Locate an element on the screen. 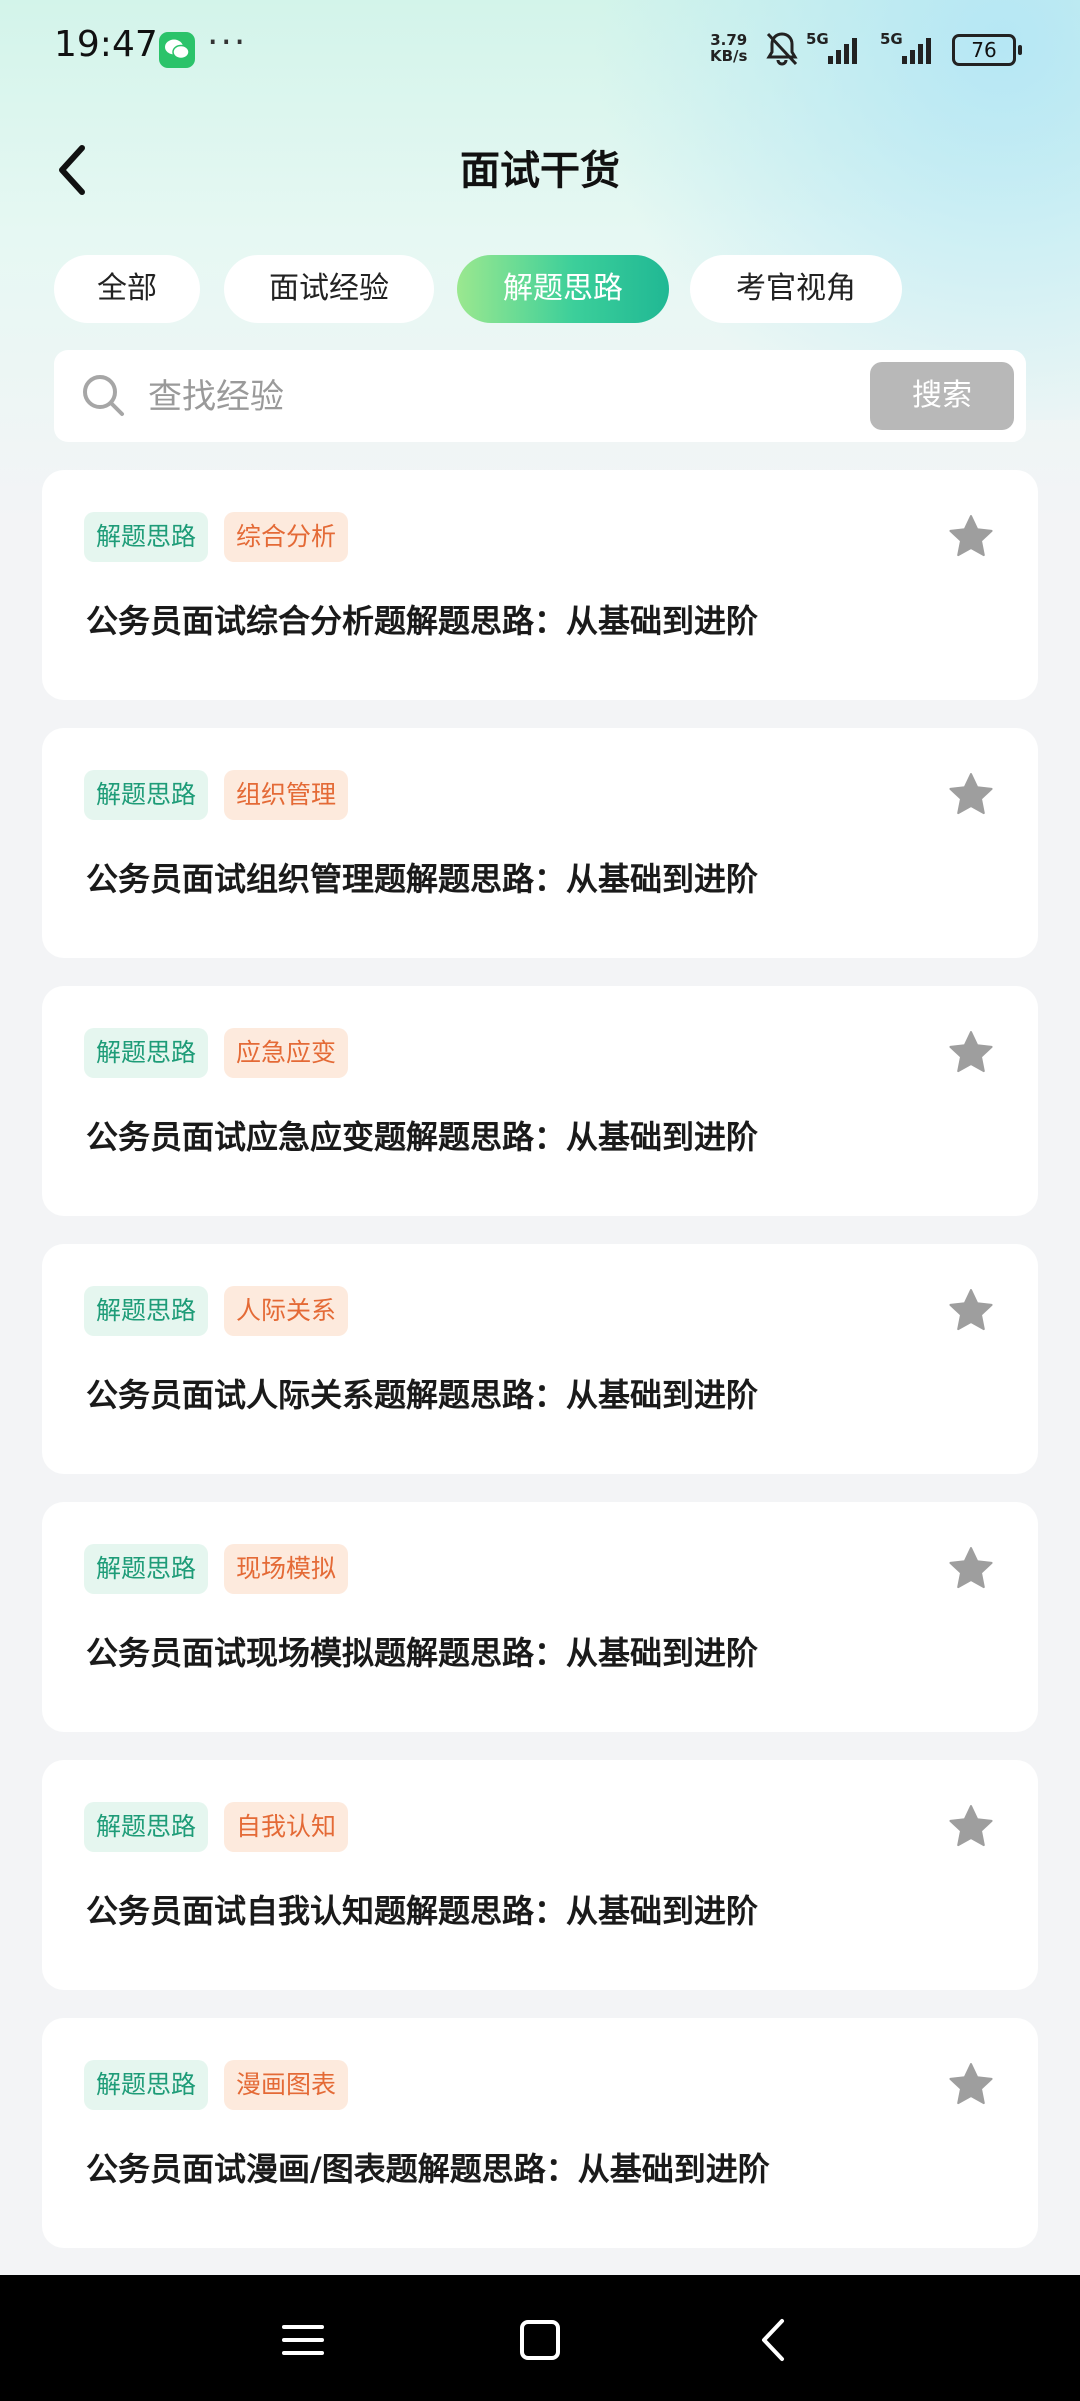  tag-group: 解题思路 人际关系 is located at coordinates (224, 1312).